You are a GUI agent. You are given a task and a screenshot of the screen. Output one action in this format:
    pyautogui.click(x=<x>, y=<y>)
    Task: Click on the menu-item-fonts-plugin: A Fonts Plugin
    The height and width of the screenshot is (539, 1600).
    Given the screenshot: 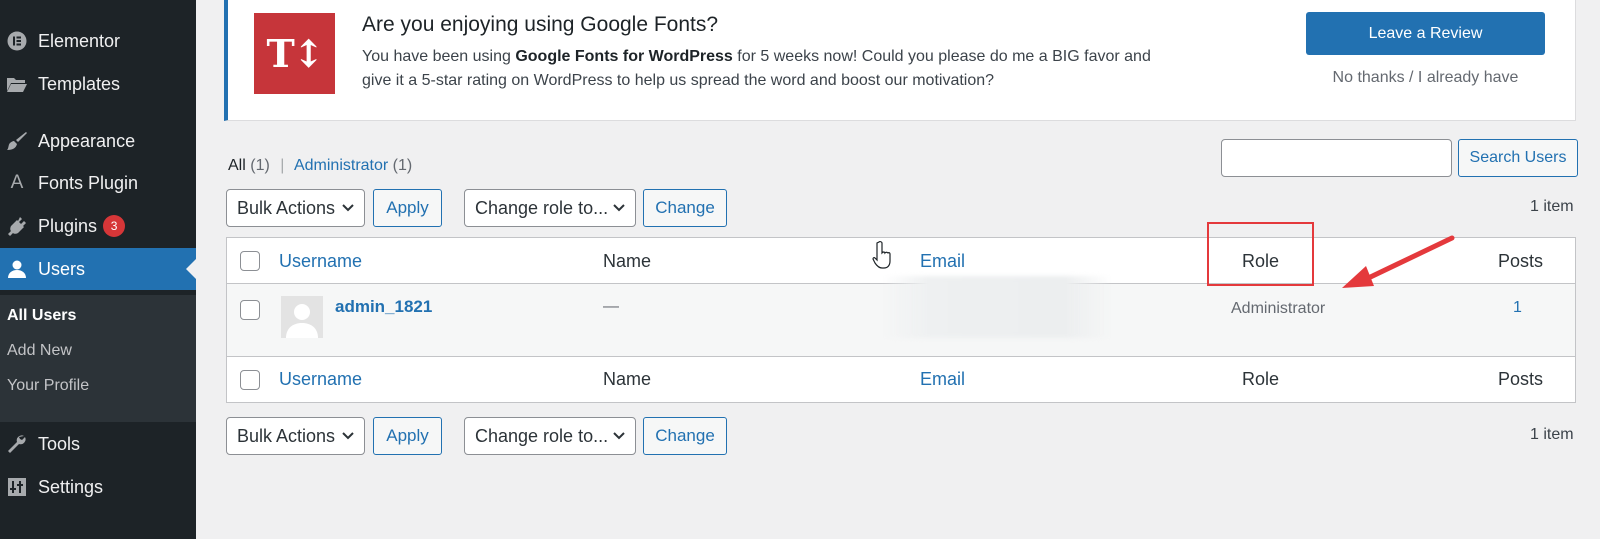 What is the action you would take?
    pyautogui.click(x=98, y=183)
    